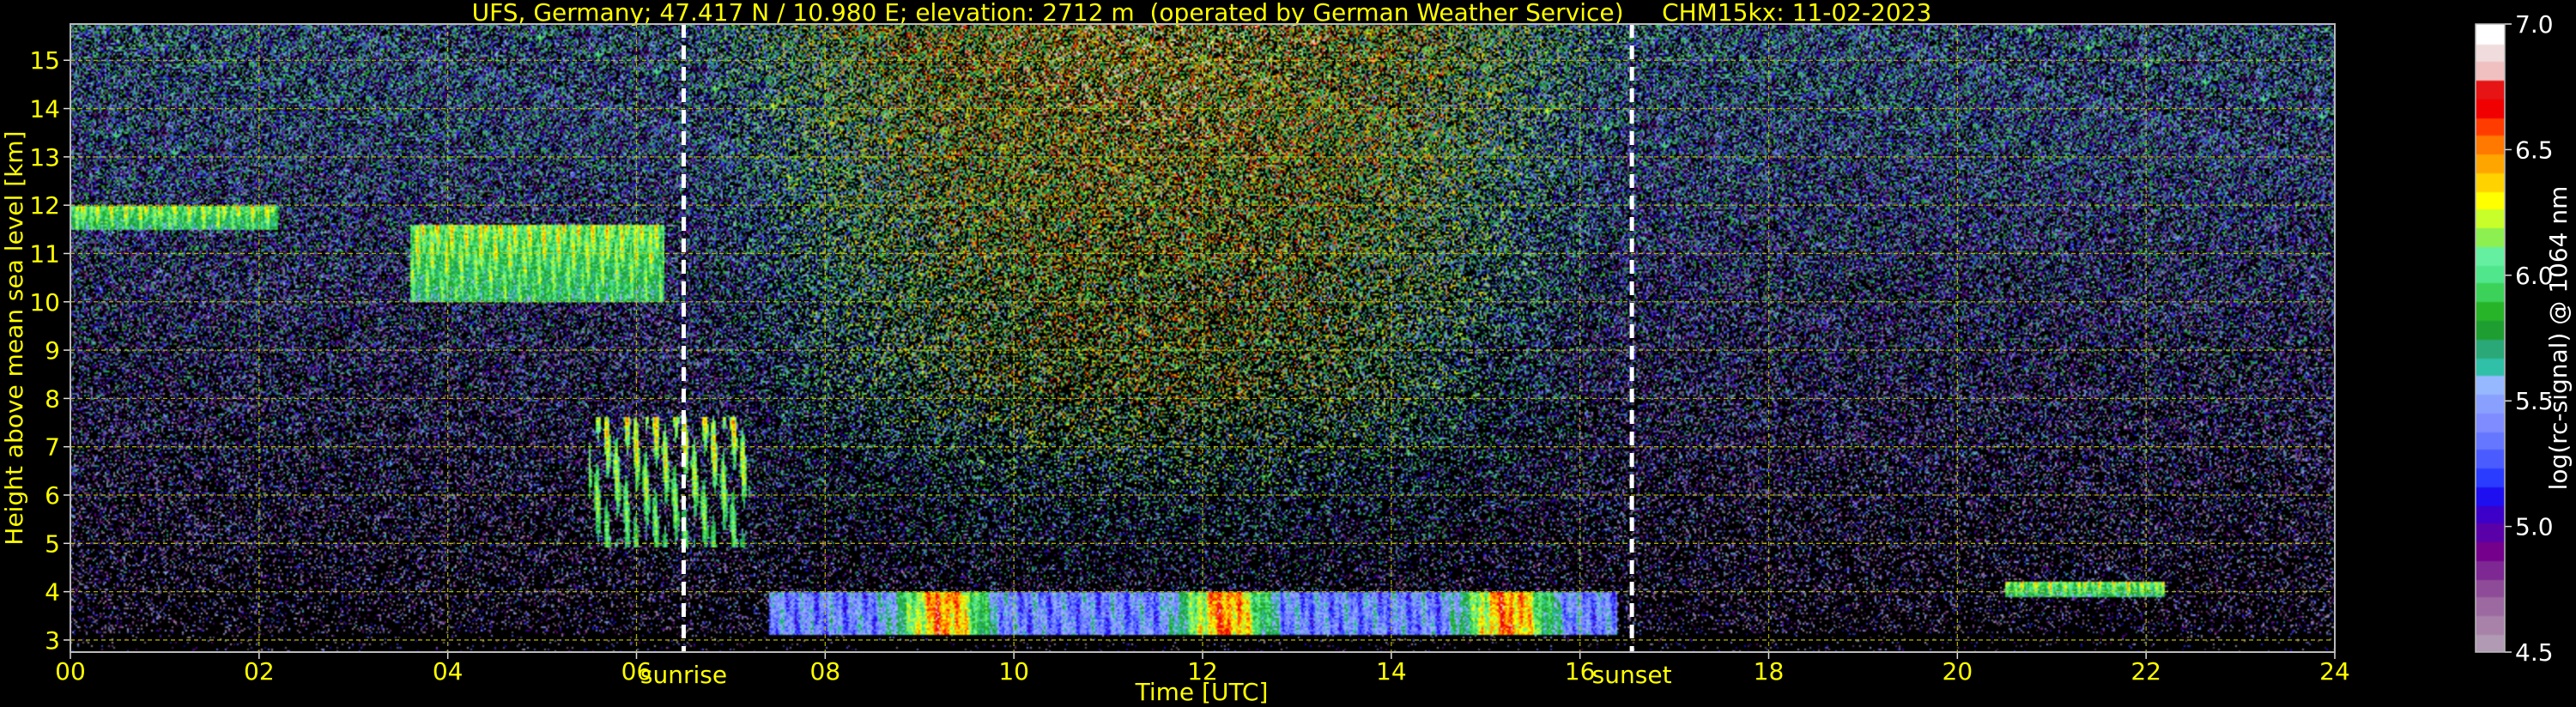 This screenshot has width=2576, height=707. Describe the element at coordinates (1580, 671) in the screenshot. I see `x-tick-label: 16` at that location.